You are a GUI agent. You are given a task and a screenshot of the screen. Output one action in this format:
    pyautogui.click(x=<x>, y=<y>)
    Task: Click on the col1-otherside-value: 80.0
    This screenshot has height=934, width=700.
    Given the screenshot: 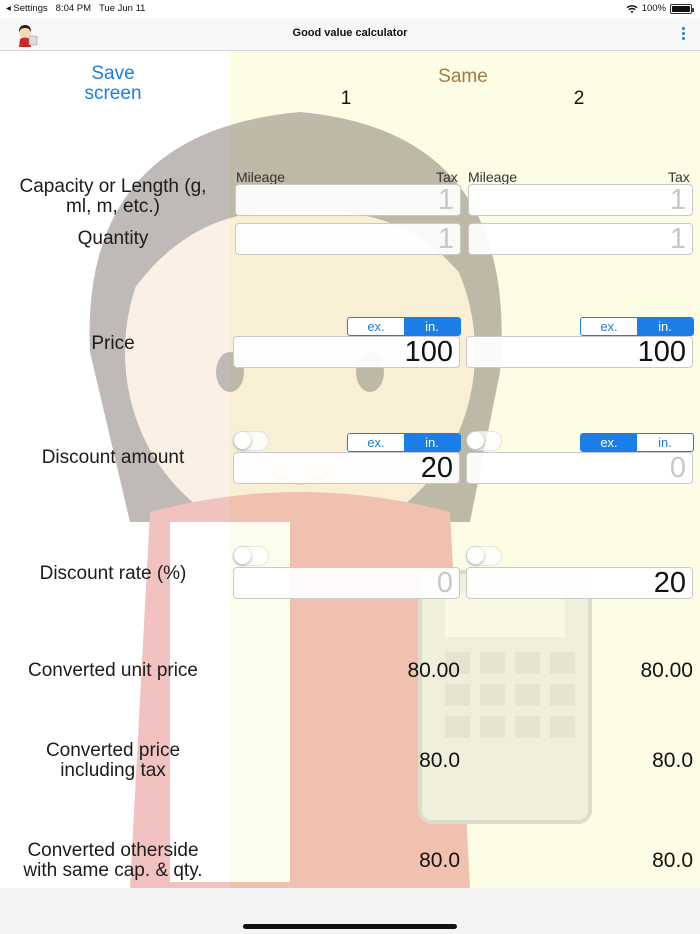 What is the action you would take?
    pyautogui.click(x=439, y=860)
    